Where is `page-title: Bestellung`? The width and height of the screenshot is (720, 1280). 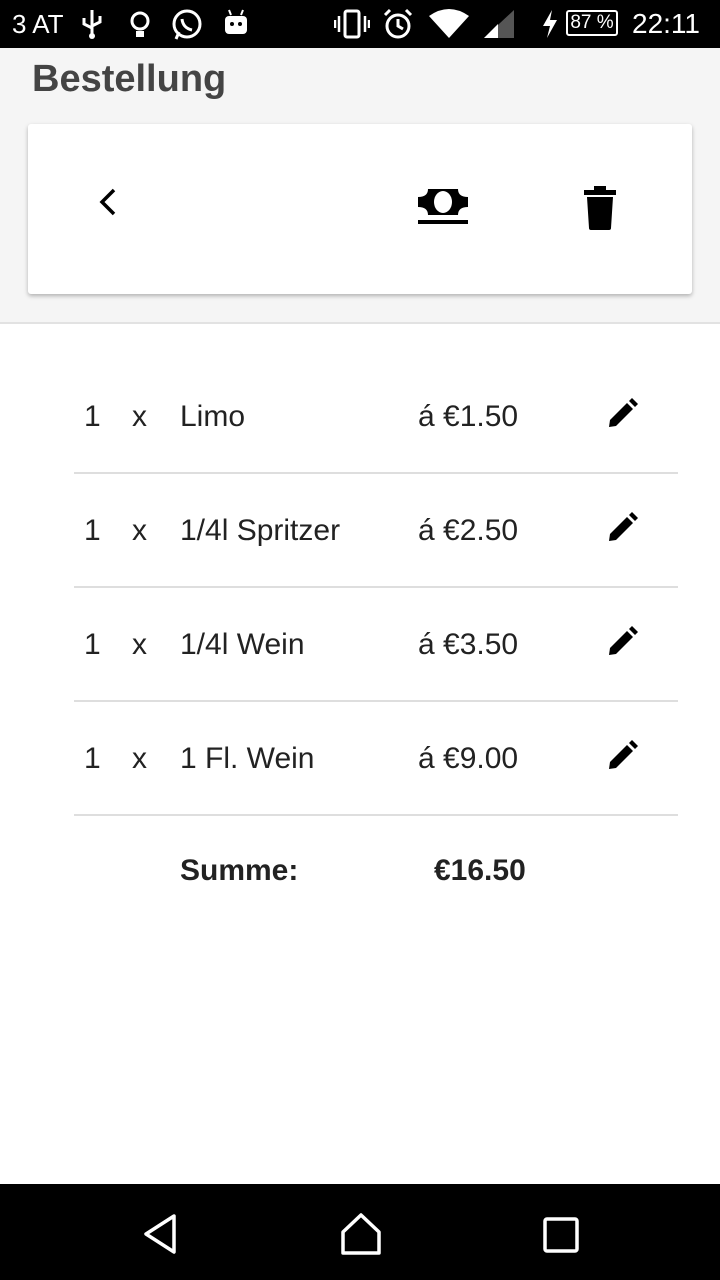
page-title: Bestellung is located at coordinates (129, 79).